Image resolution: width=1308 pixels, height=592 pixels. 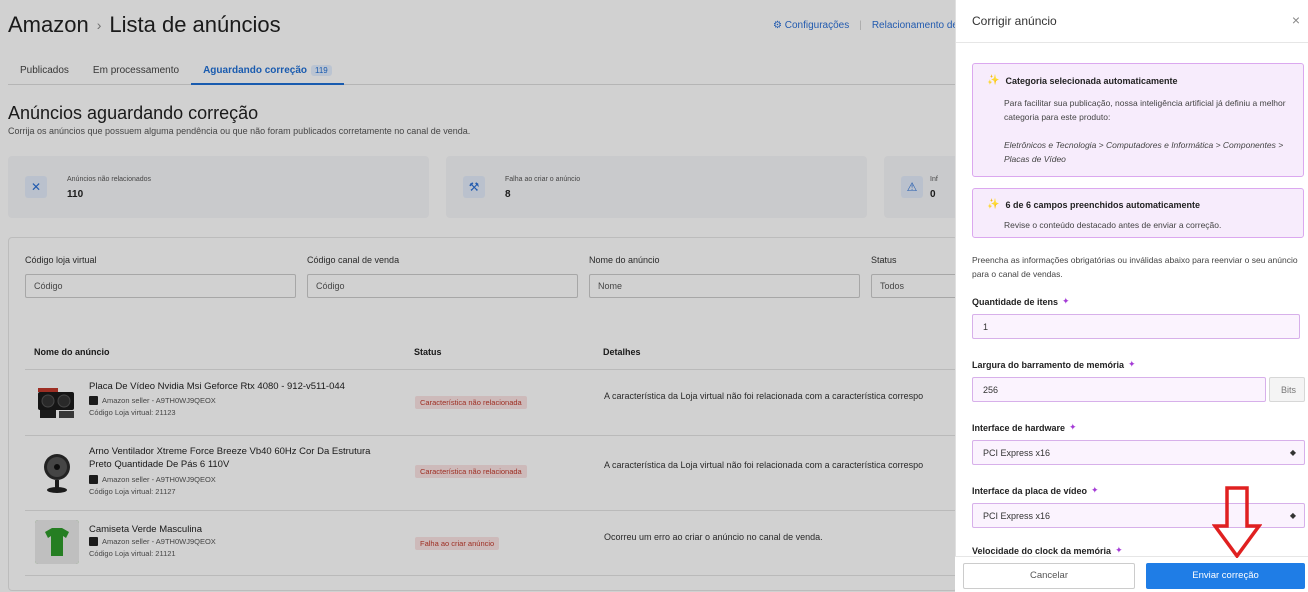 I want to click on bus-width-unit: Bits, so click(x=1287, y=389).